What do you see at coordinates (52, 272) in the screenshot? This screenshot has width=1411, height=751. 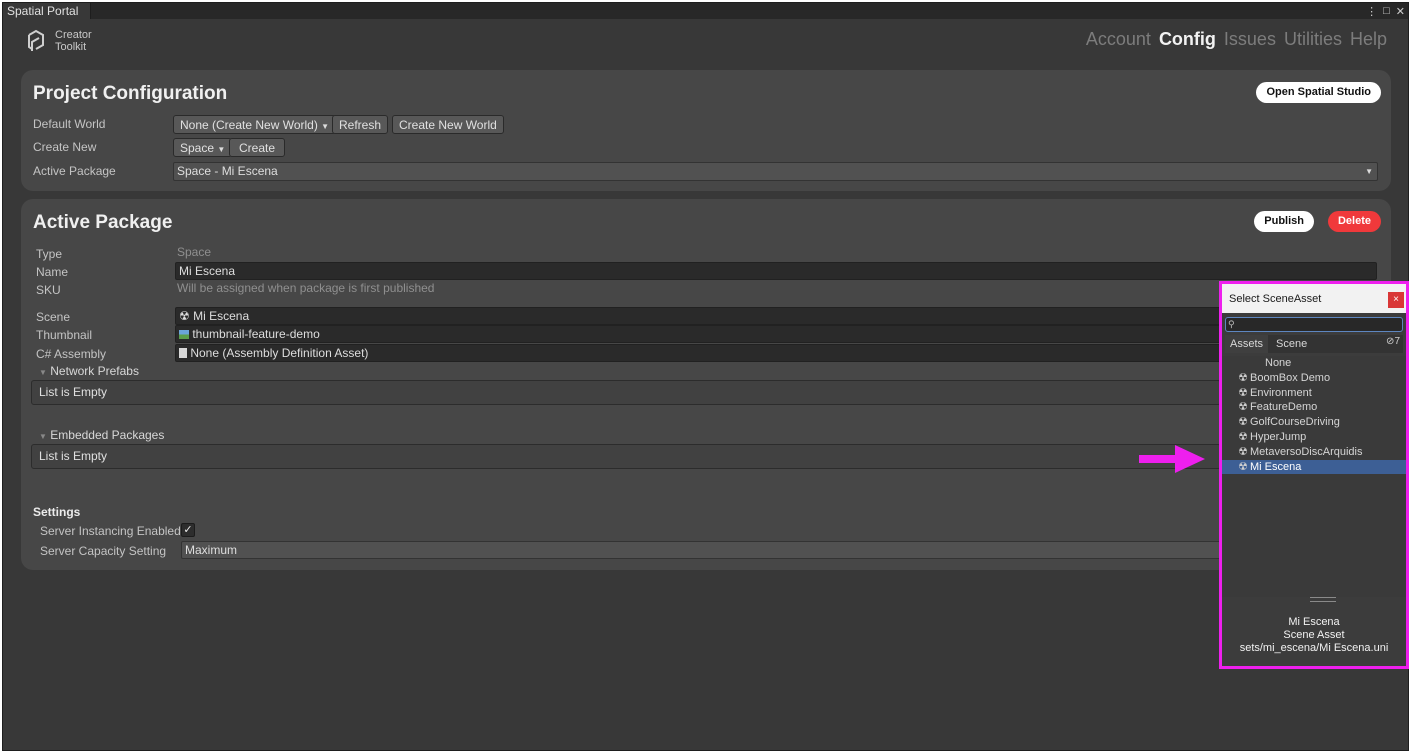 I see `name-label: Name` at bounding box center [52, 272].